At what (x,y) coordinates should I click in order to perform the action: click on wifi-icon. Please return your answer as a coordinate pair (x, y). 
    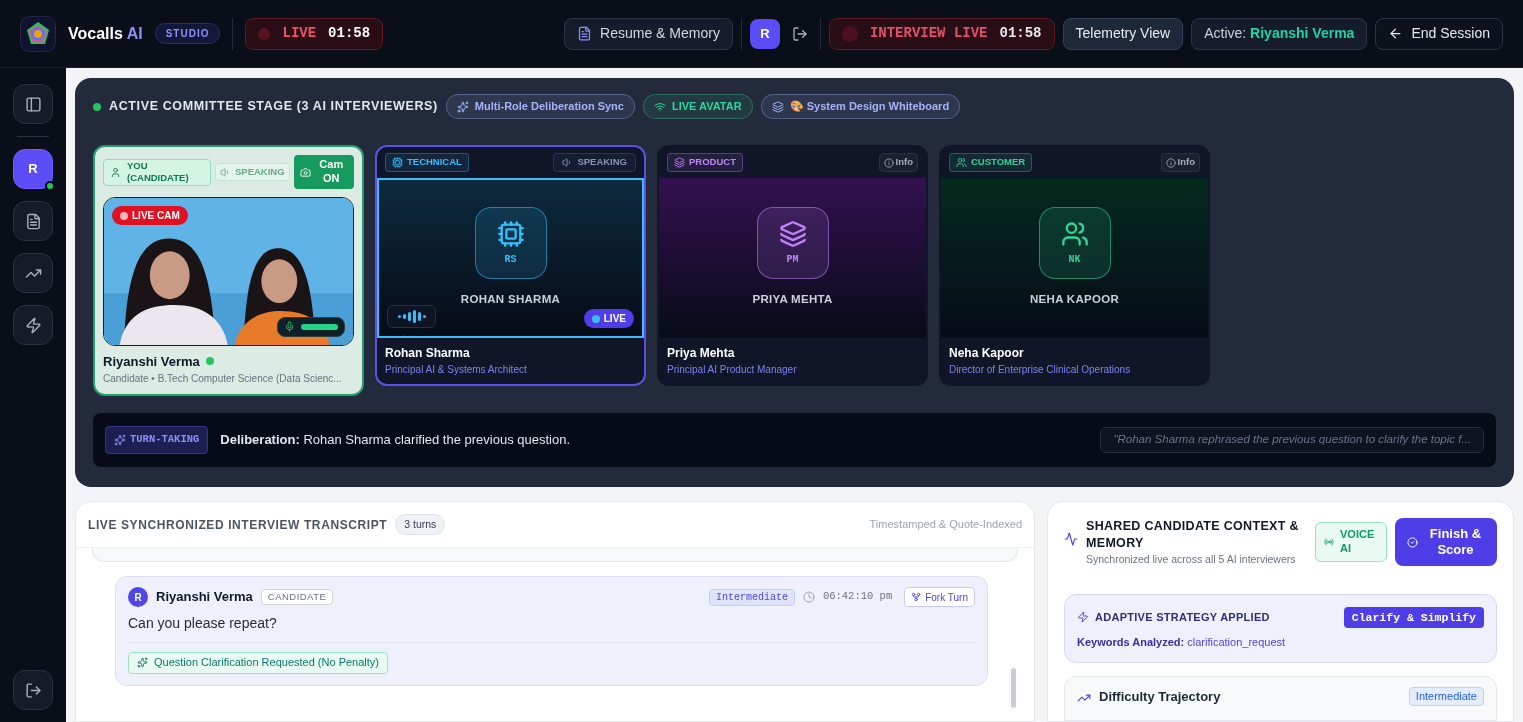
    Looking at the image, I should click on (659, 106).